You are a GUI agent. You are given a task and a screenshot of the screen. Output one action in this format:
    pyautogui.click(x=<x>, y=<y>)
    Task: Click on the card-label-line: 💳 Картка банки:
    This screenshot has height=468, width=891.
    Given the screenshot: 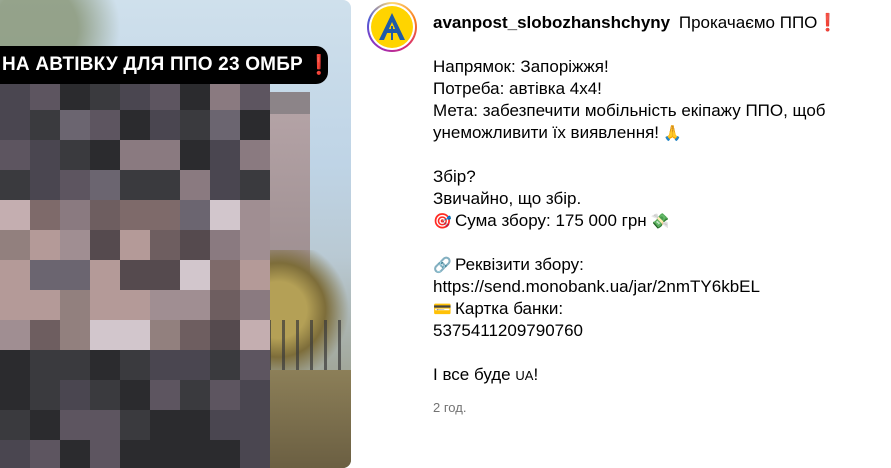 What is the action you would take?
    pyautogui.click(x=653, y=309)
    